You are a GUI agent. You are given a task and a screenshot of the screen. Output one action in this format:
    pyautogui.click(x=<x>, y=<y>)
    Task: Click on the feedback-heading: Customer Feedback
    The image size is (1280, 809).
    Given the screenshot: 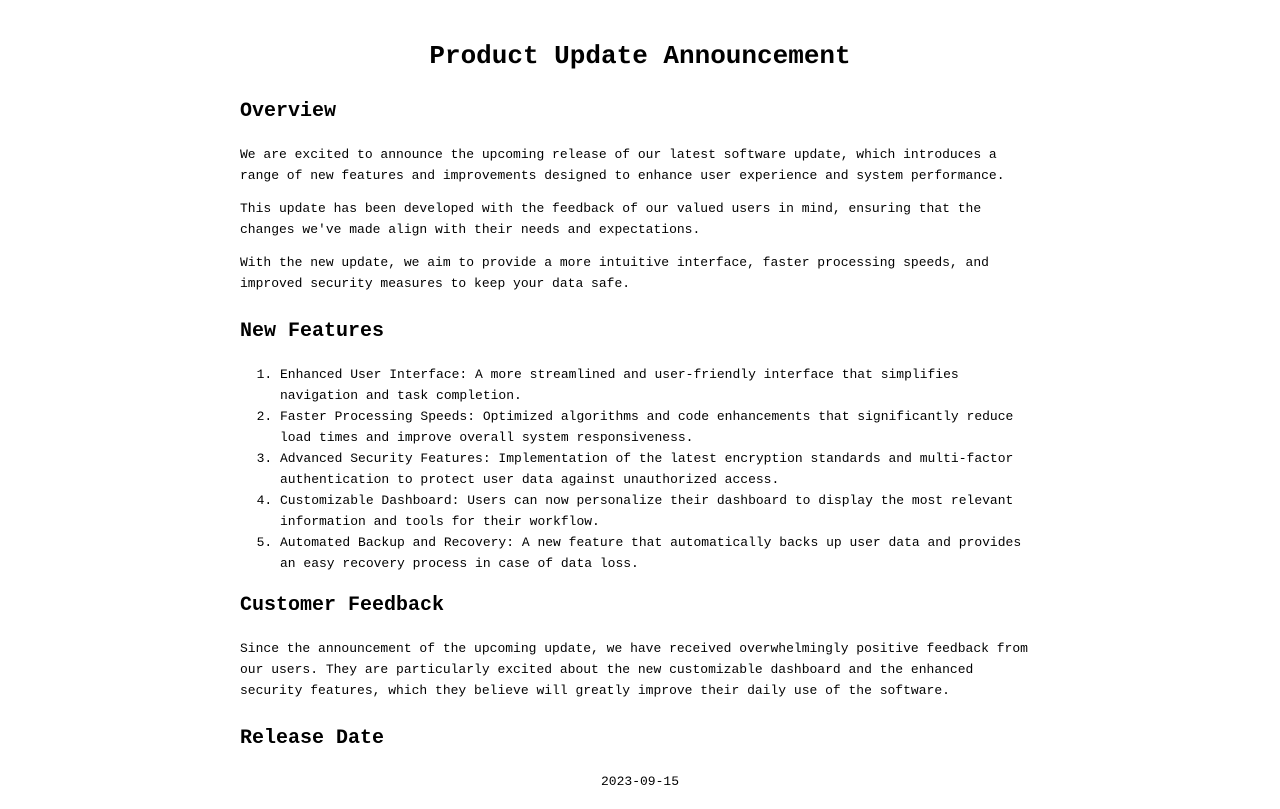 What is the action you would take?
    pyautogui.click(x=342, y=605)
    